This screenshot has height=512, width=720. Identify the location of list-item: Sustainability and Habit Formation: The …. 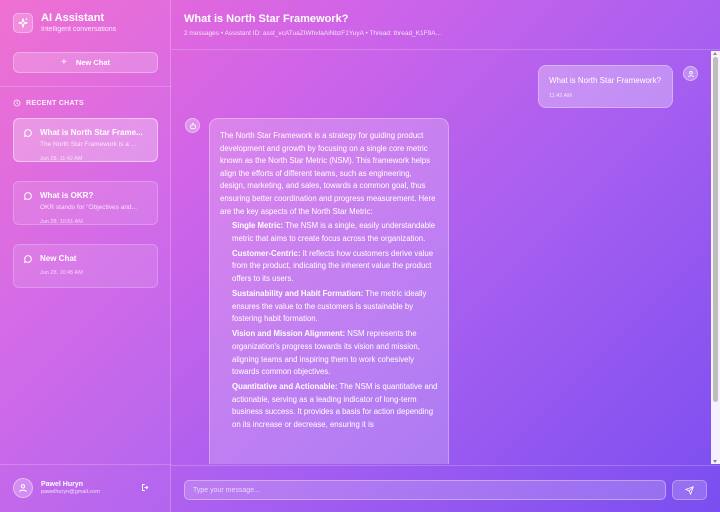
(335, 307).